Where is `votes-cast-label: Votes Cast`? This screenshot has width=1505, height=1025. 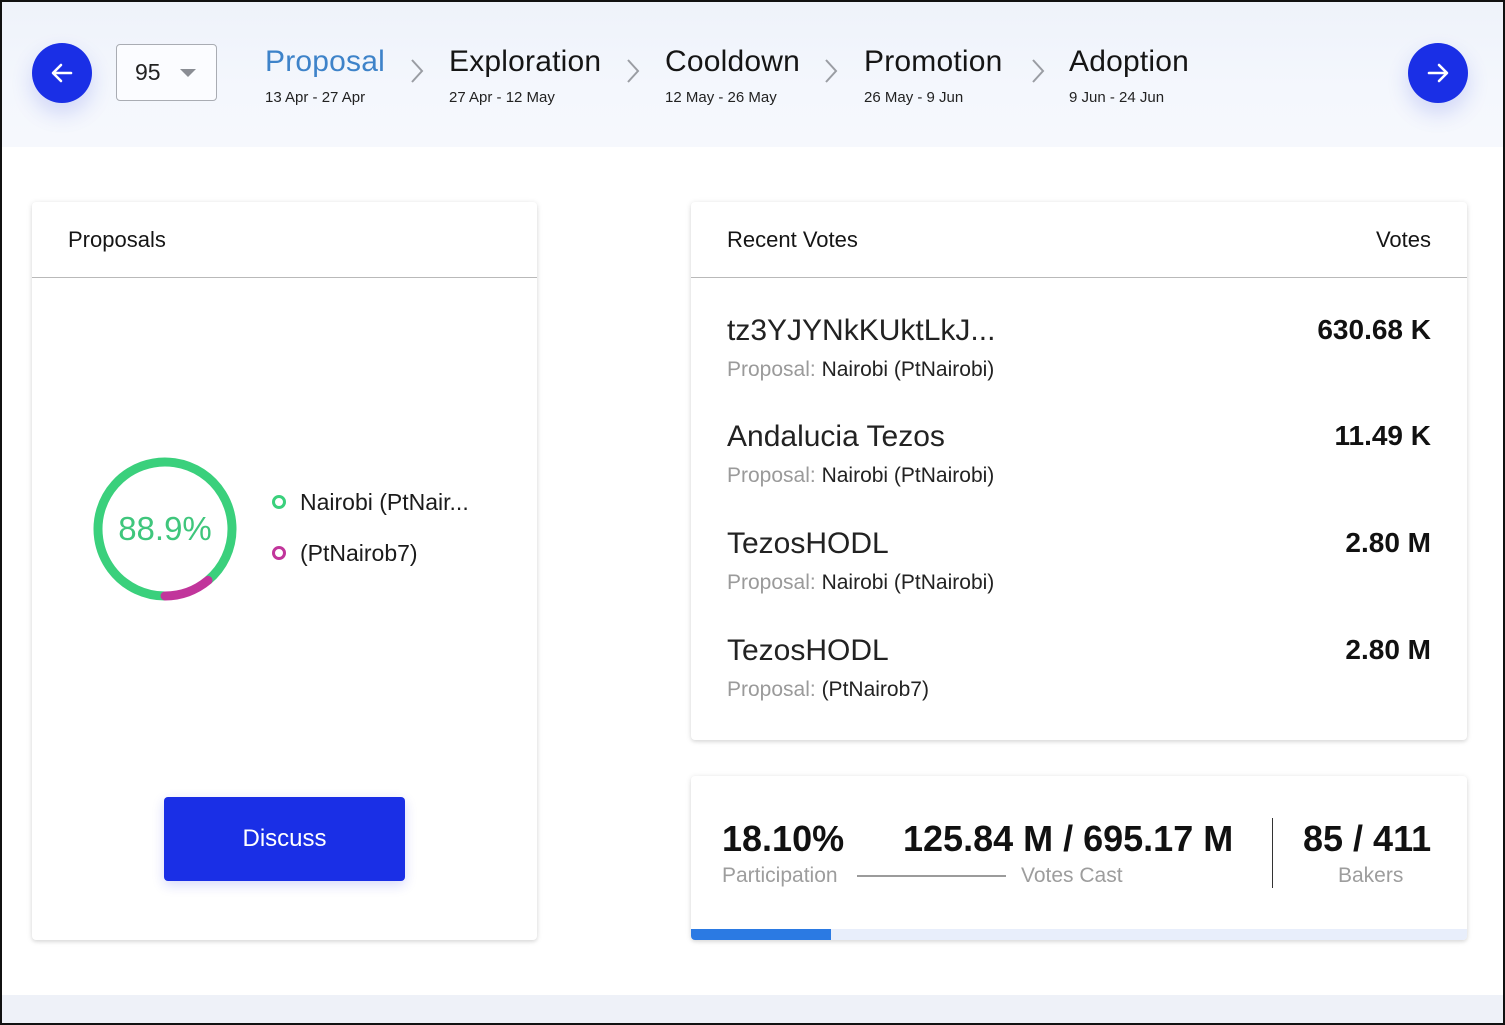
votes-cast-label: Votes Cast is located at coordinates (1072, 875).